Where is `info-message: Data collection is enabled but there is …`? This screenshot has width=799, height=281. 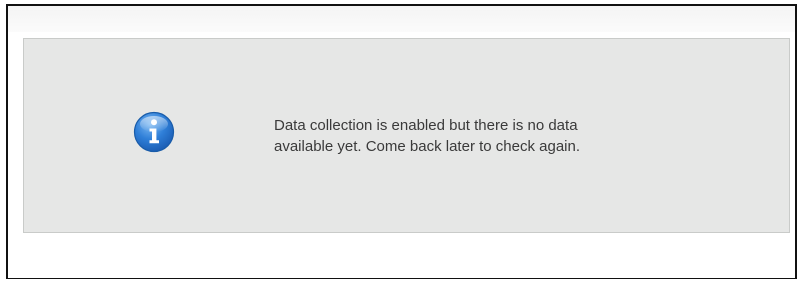
info-message: Data collection is enabled but there is … is located at coordinates (484, 136).